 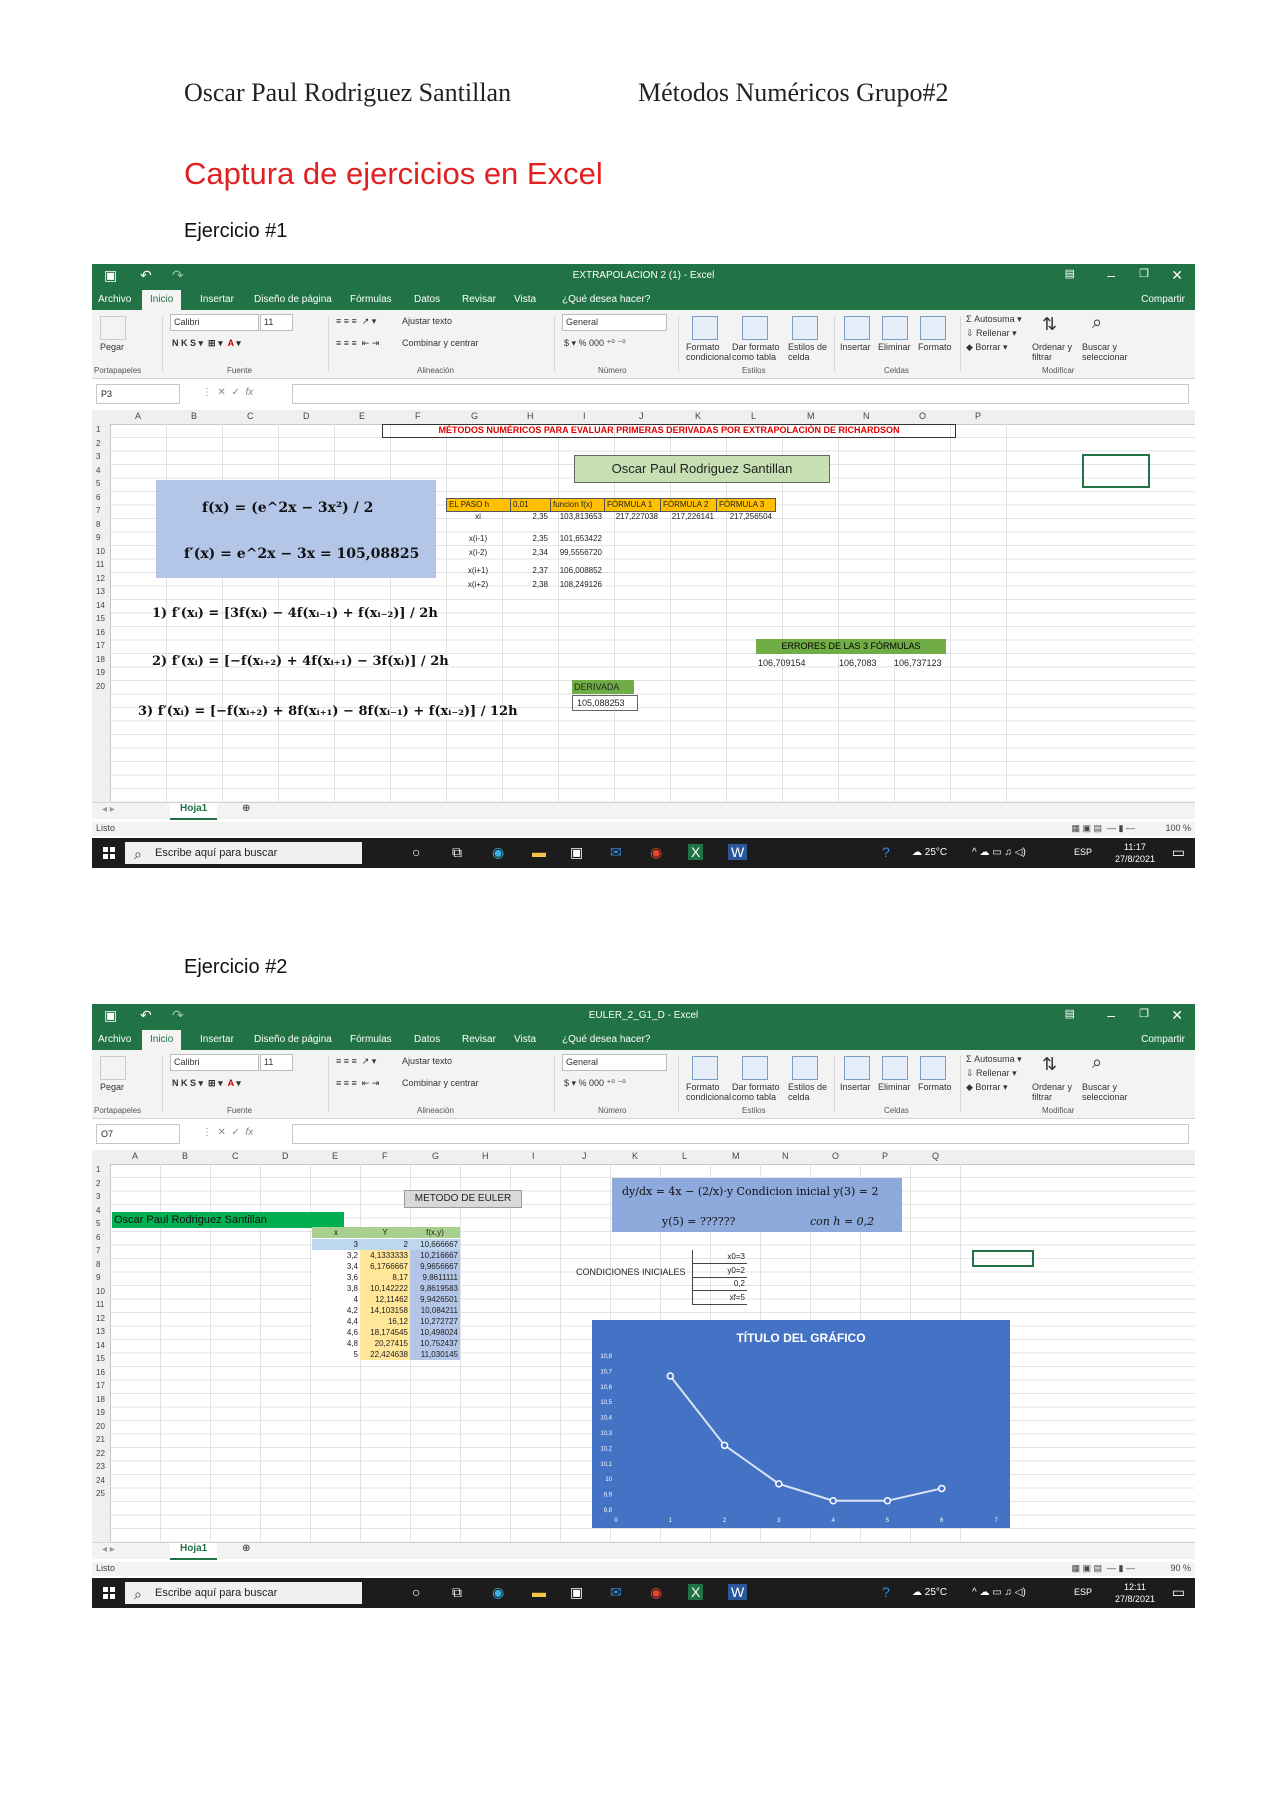 What do you see at coordinates (656, 1592) in the screenshot?
I see `chrome-icon: ◉` at bounding box center [656, 1592].